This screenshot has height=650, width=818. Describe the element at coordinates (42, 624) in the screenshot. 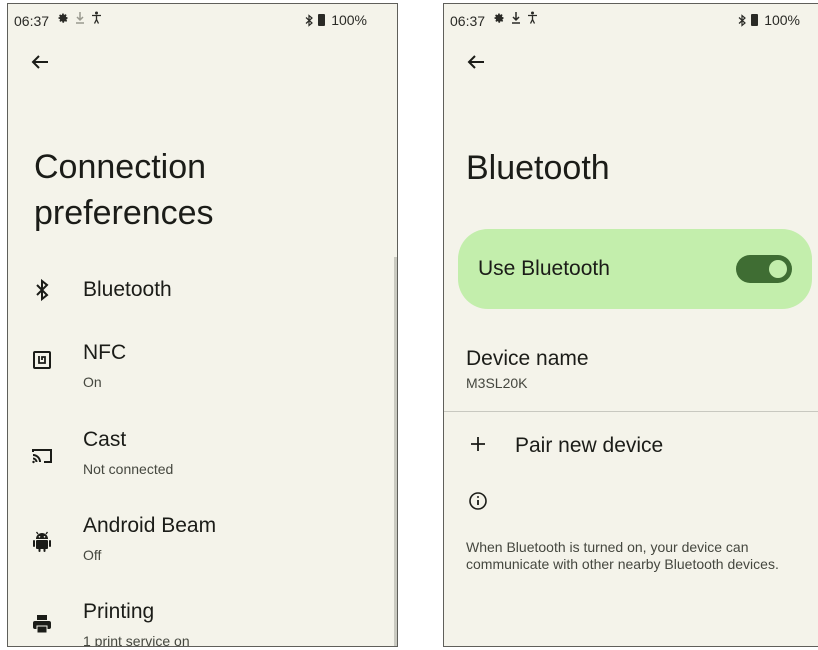

I see `printer-icon` at that location.